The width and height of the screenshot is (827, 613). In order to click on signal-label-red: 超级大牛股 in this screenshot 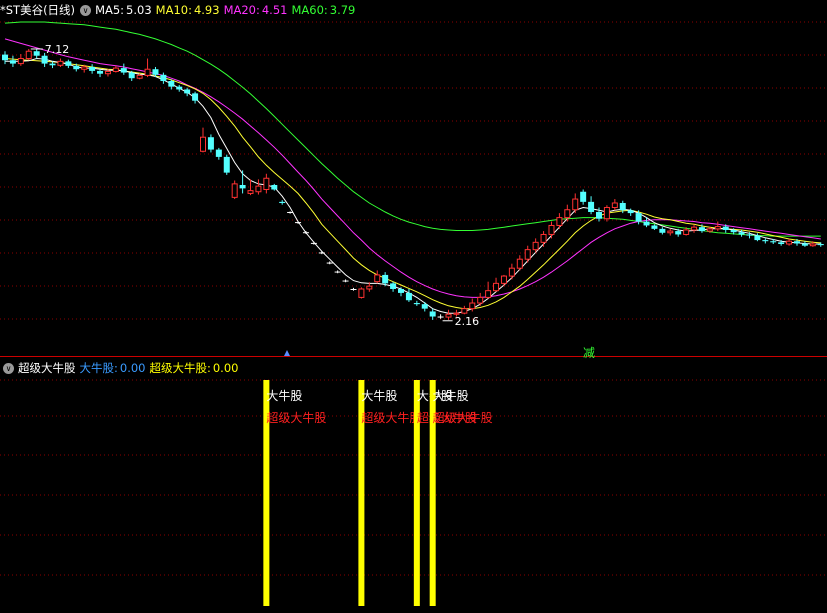, I will do `click(463, 417)`.